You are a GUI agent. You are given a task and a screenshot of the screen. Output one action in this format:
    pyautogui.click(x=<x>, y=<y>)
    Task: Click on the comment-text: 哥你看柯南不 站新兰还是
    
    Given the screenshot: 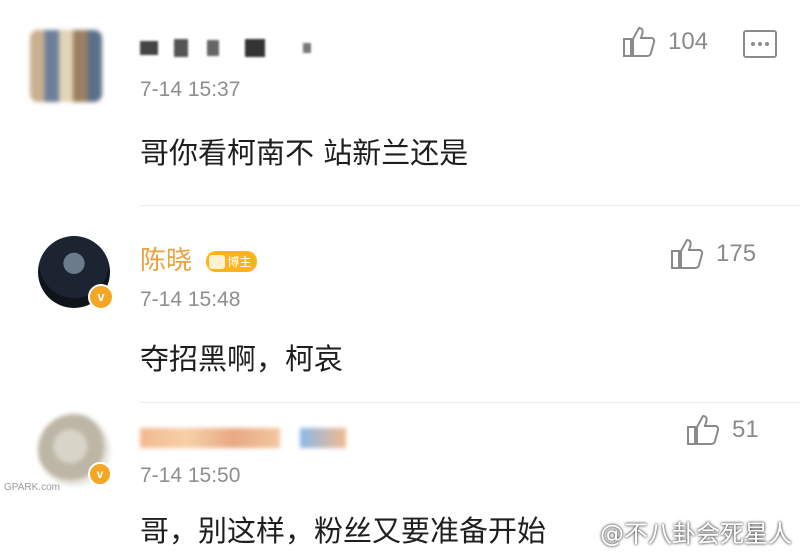 What is the action you would take?
    pyautogui.click(x=304, y=153)
    